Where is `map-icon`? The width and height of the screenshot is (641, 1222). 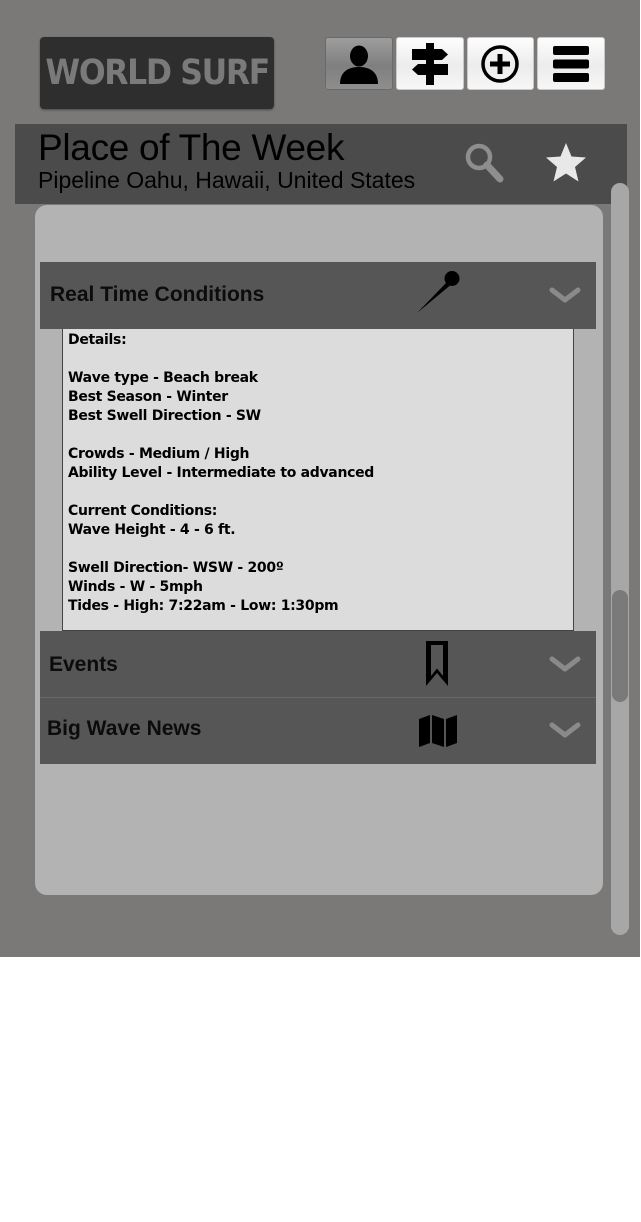
map-icon is located at coordinates (438, 731).